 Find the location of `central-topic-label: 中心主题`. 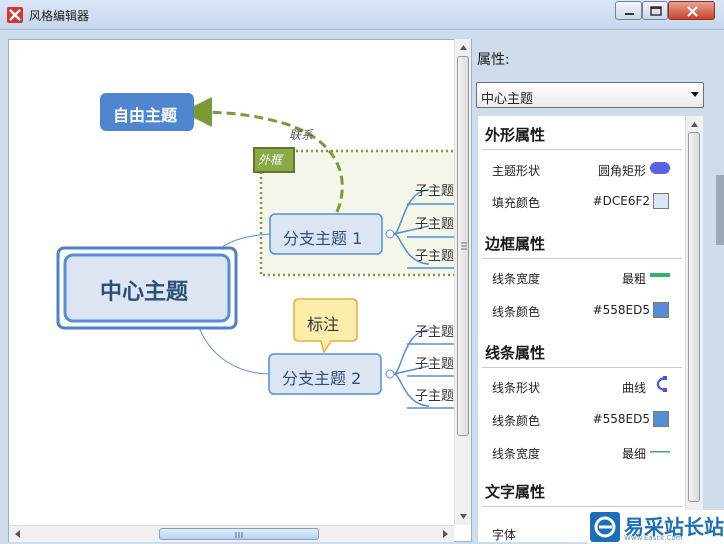

central-topic-label: 中心主题 is located at coordinates (144, 292).